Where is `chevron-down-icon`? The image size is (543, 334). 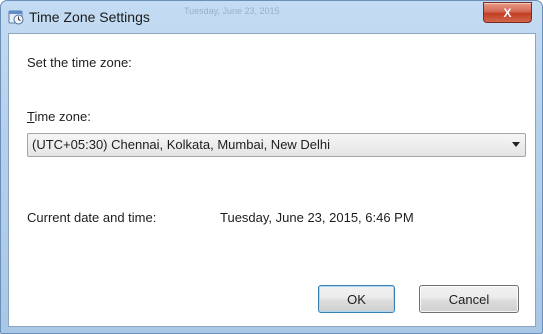 chevron-down-icon is located at coordinates (516, 144).